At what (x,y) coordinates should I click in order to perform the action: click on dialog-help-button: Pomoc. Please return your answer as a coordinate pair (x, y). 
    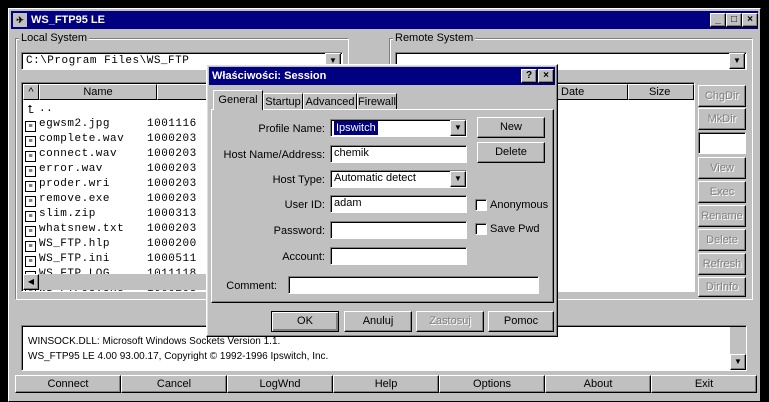
    Looking at the image, I should click on (521, 321).